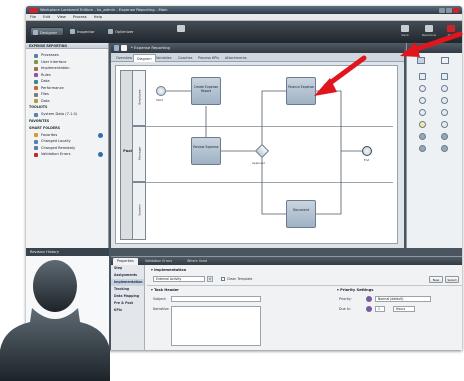  I want to click on folder-icon, so click(36, 154).